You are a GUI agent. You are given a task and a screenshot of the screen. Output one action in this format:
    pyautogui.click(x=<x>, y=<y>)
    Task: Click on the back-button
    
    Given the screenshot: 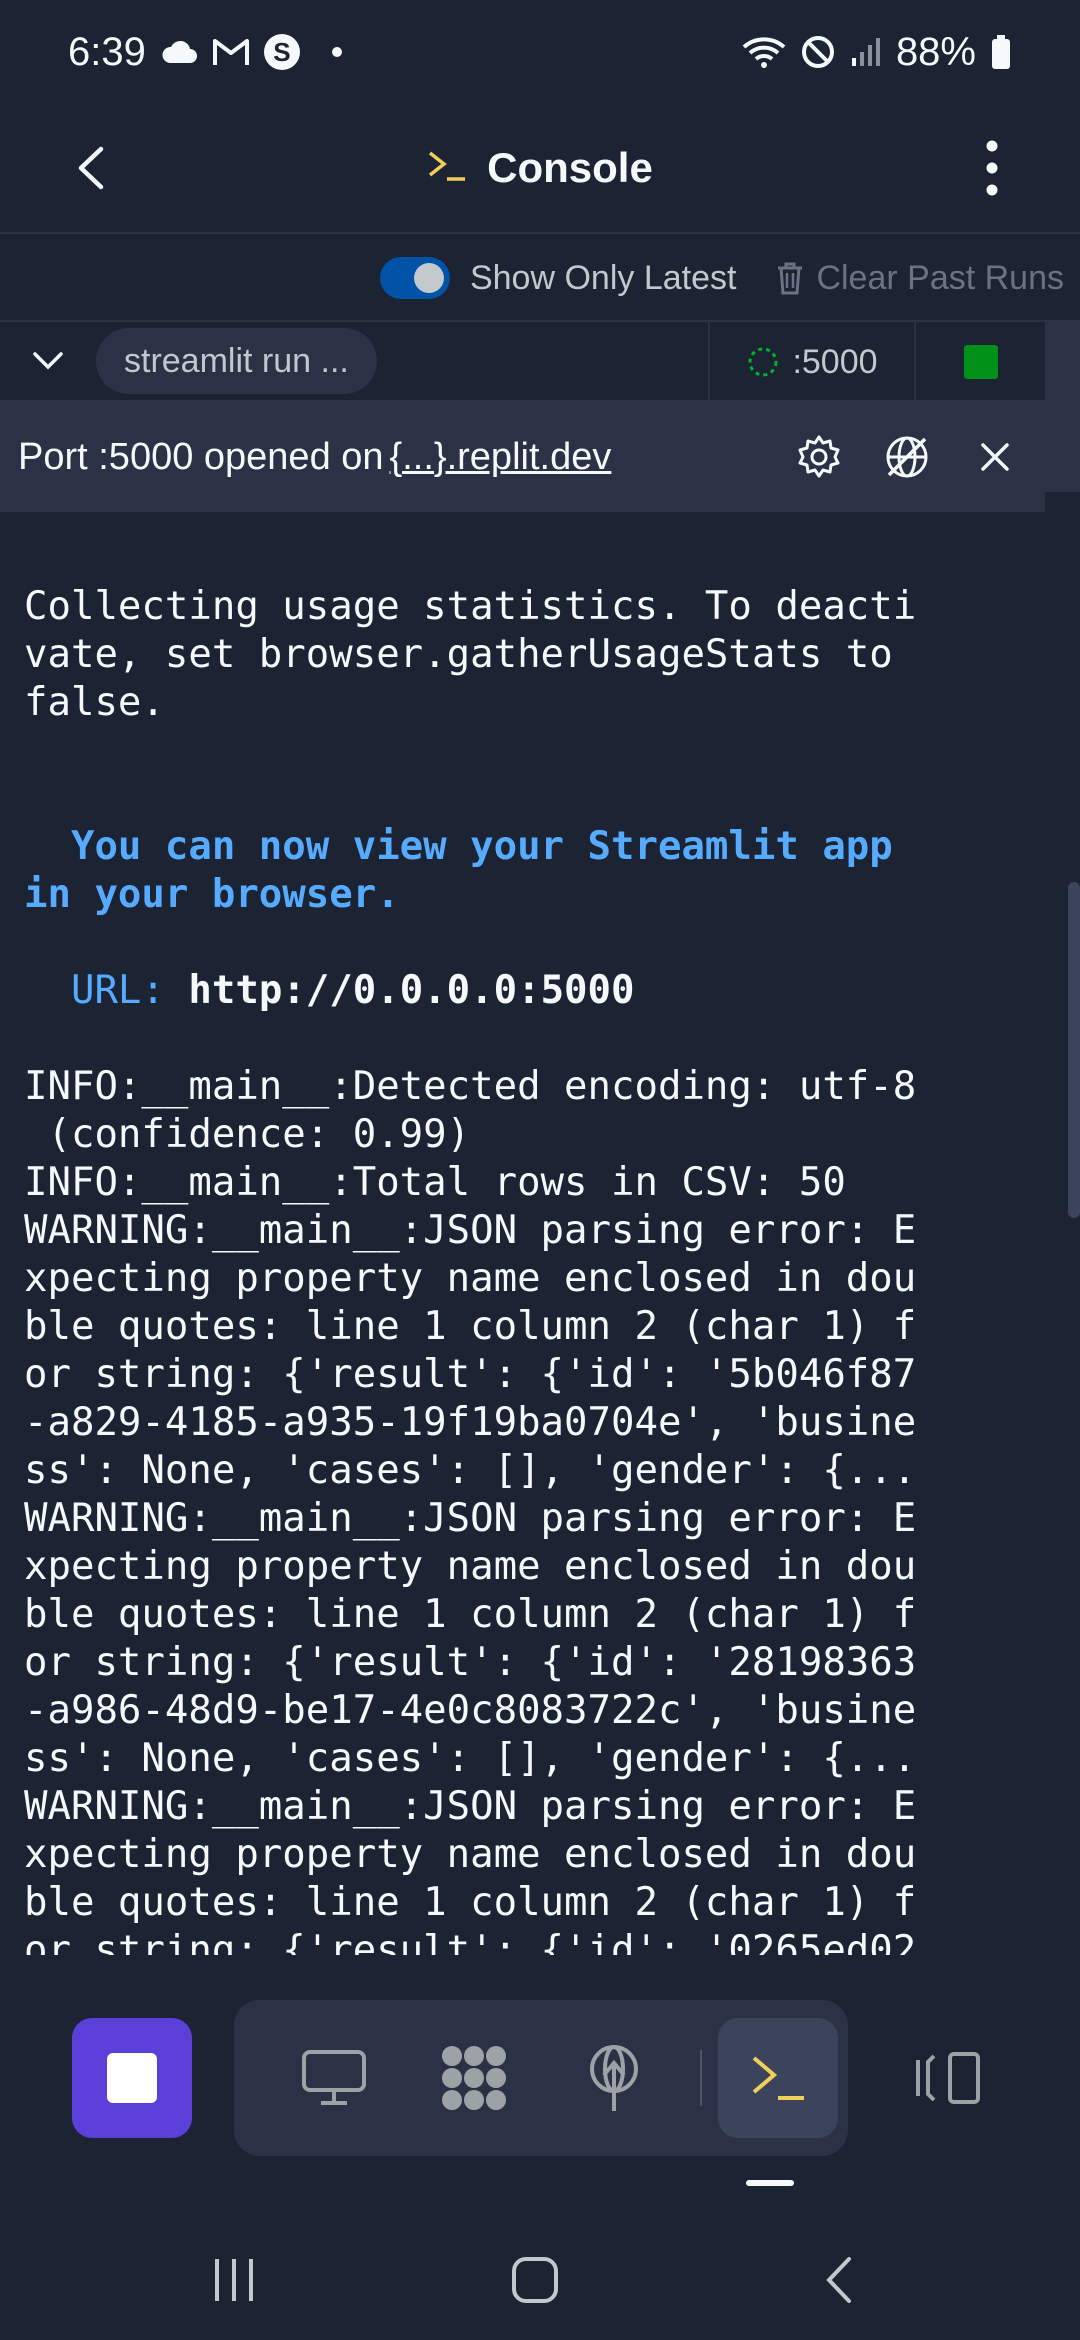 What is the action you would take?
    pyautogui.click(x=90, y=168)
    